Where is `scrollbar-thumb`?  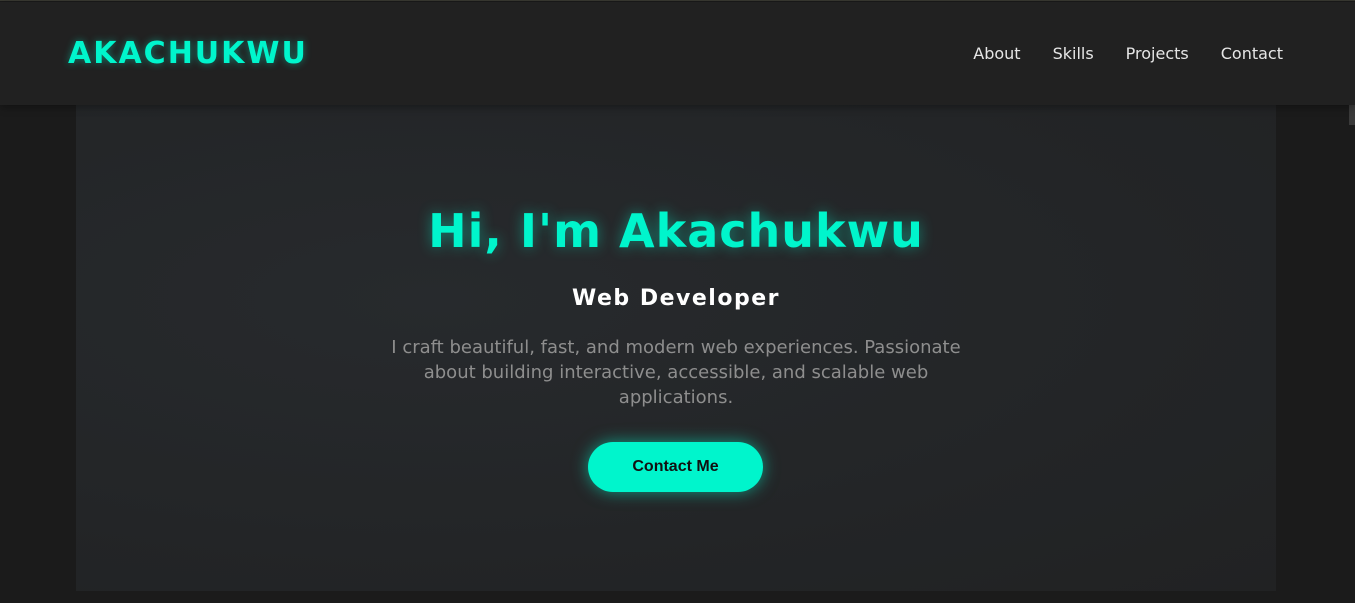 scrollbar-thumb is located at coordinates (1352, 115).